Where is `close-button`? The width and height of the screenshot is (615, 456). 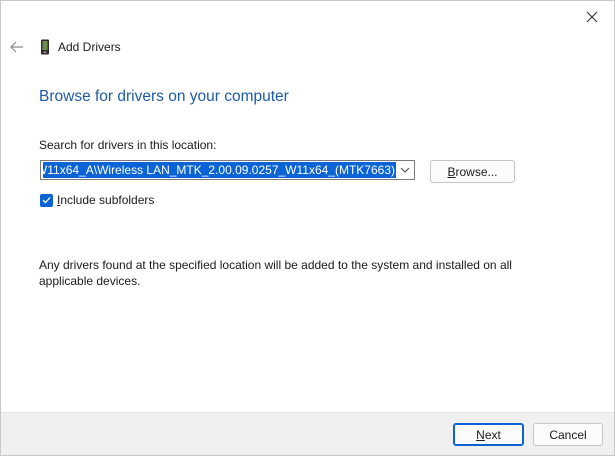 close-button is located at coordinates (592, 17).